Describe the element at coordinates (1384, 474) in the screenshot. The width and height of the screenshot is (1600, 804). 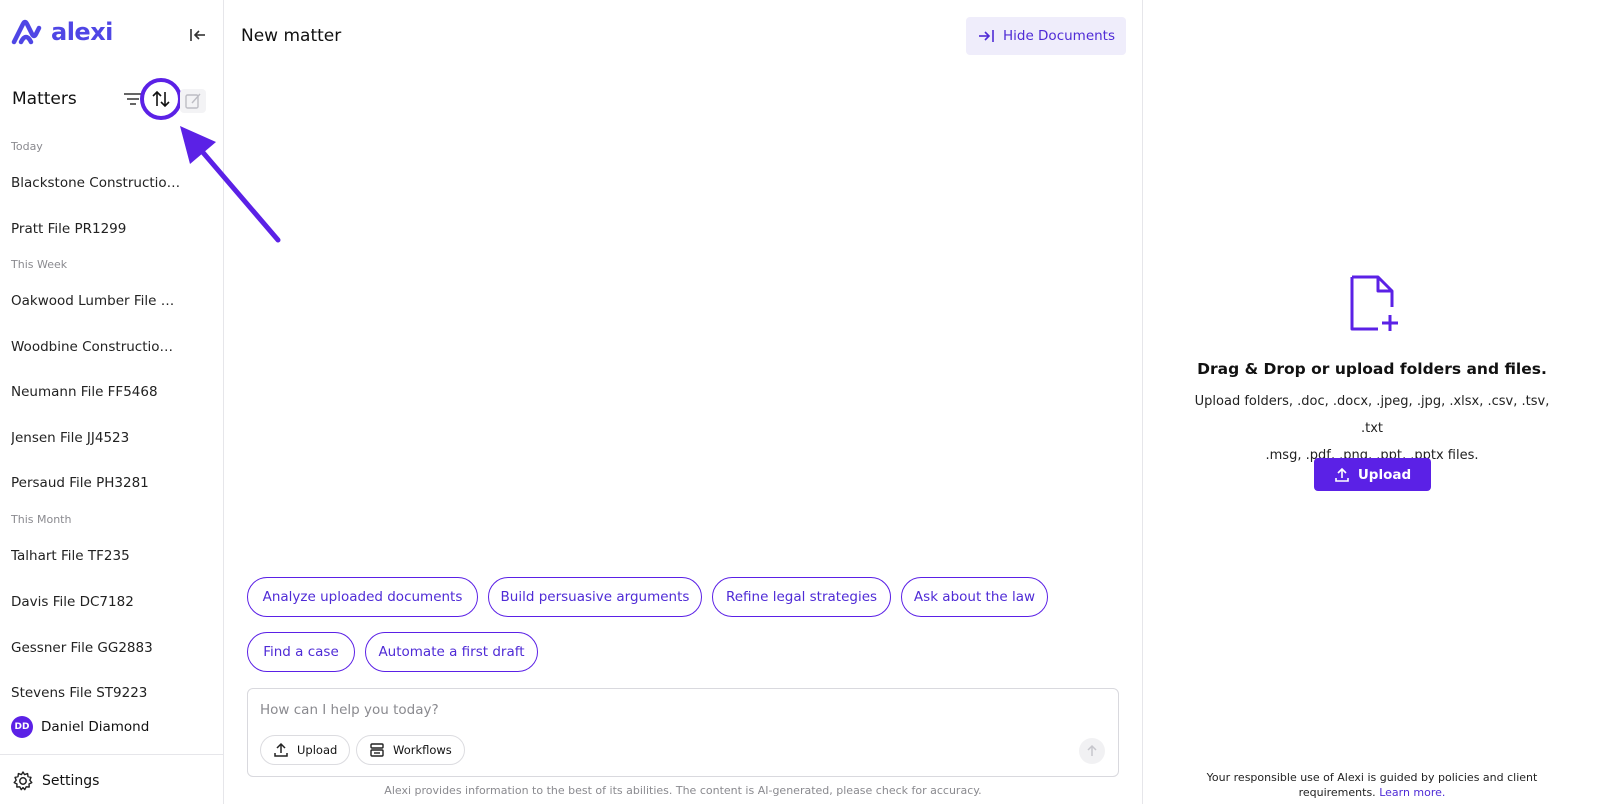
I see `upload-button-label: Upload` at that location.